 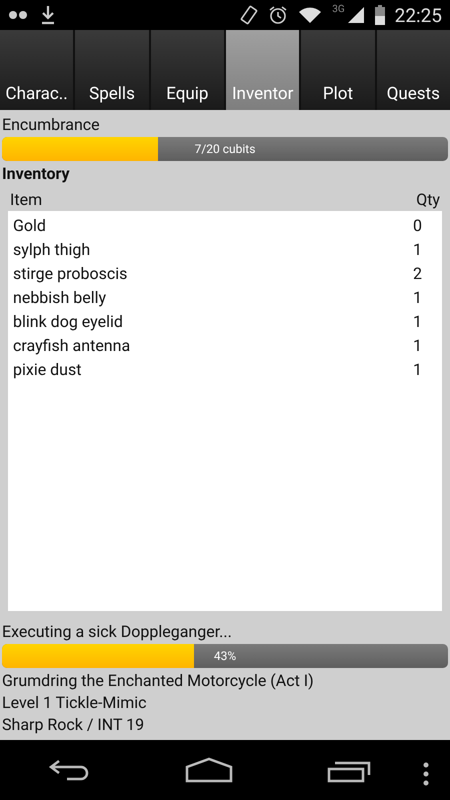 I want to click on menu-icon, so click(x=426, y=774).